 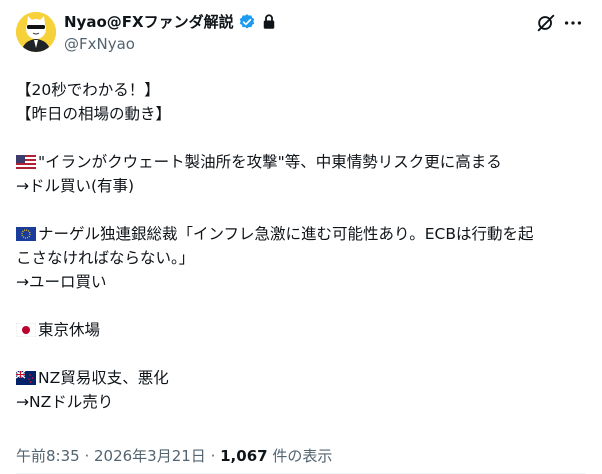 I want to click on post-time: 午前8:35, so click(x=48, y=456).